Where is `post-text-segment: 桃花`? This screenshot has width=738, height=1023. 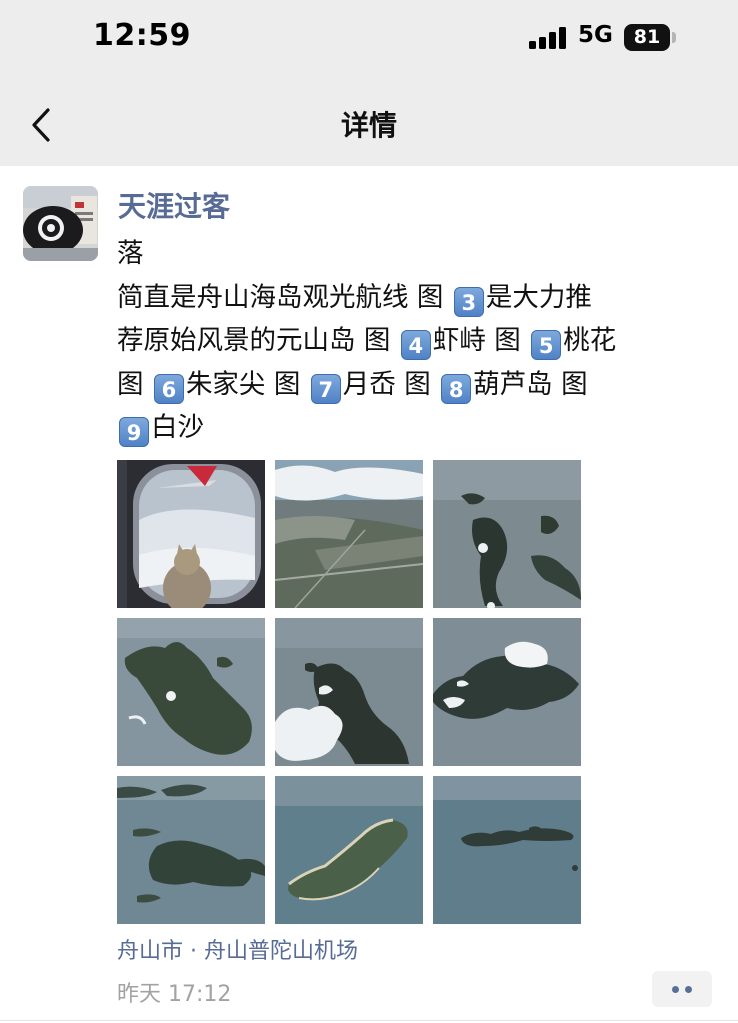
post-text-segment: 桃花 is located at coordinates (590, 340).